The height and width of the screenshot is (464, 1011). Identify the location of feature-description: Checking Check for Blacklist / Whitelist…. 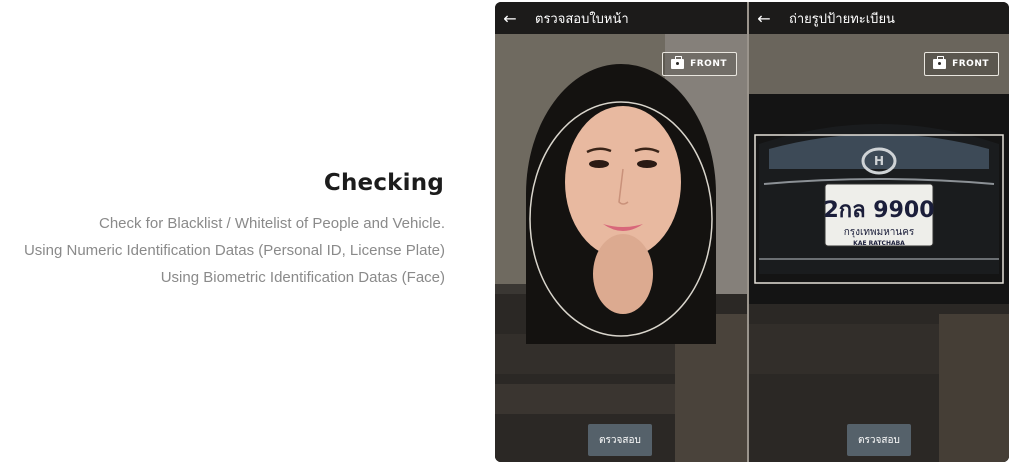
(223, 230).